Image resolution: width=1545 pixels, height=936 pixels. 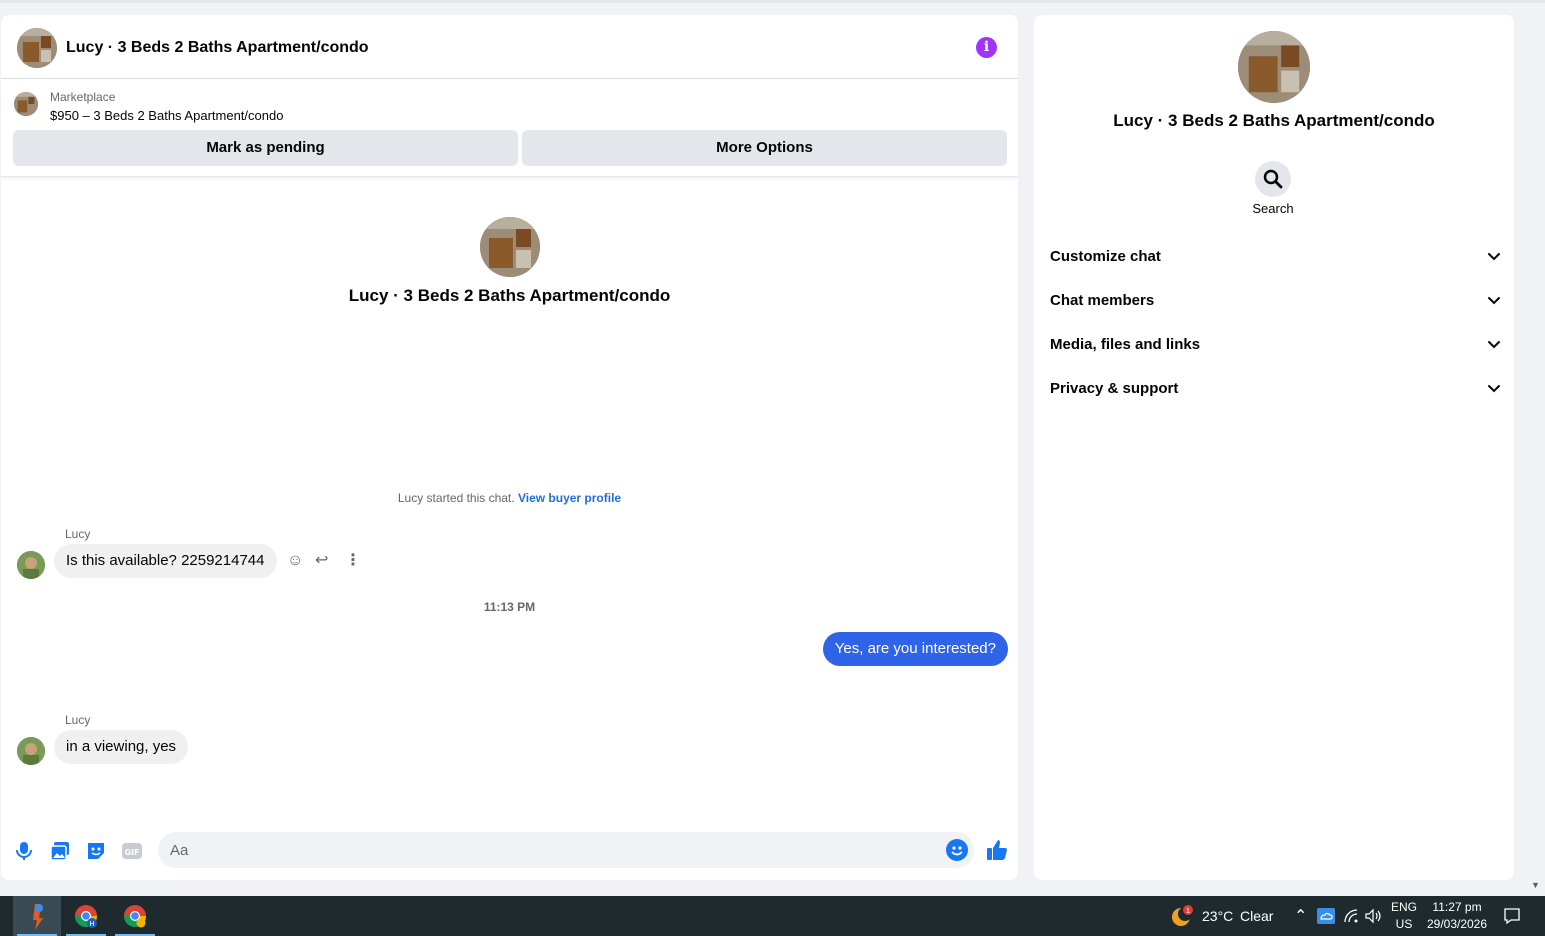 What do you see at coordinates (1102, 300) in the screenshot?
I see `section-label: Chat members` at bounding box center [1102, 300].